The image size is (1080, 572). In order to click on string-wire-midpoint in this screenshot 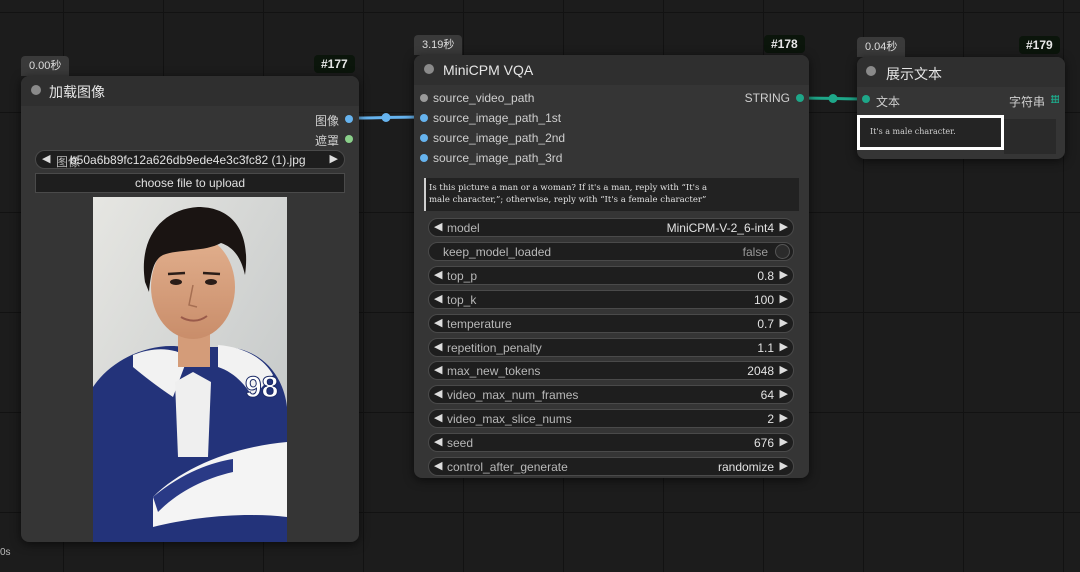, I will do `click(833, 98)`.